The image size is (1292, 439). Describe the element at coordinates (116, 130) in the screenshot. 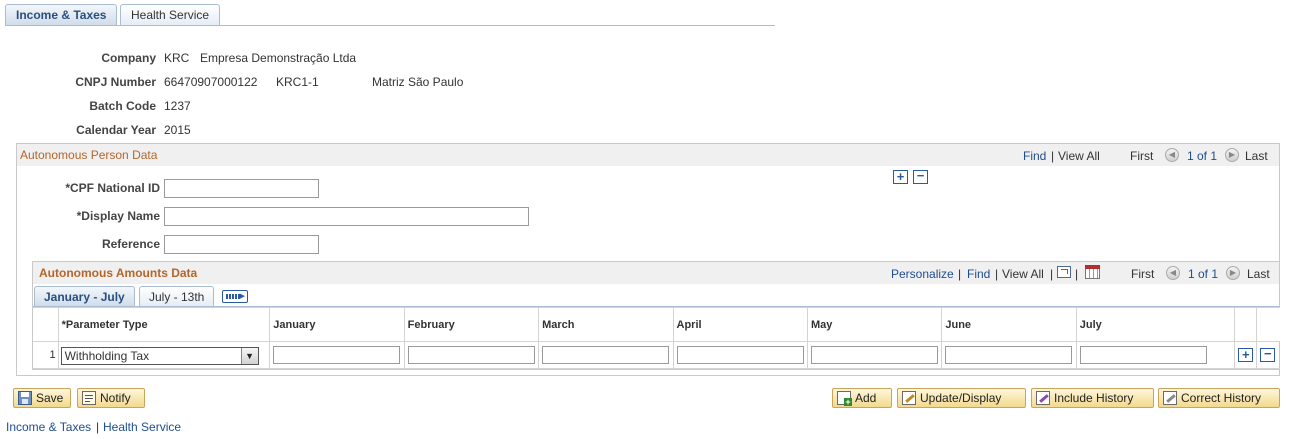

I see `year-label: Calendar Year` at that location.